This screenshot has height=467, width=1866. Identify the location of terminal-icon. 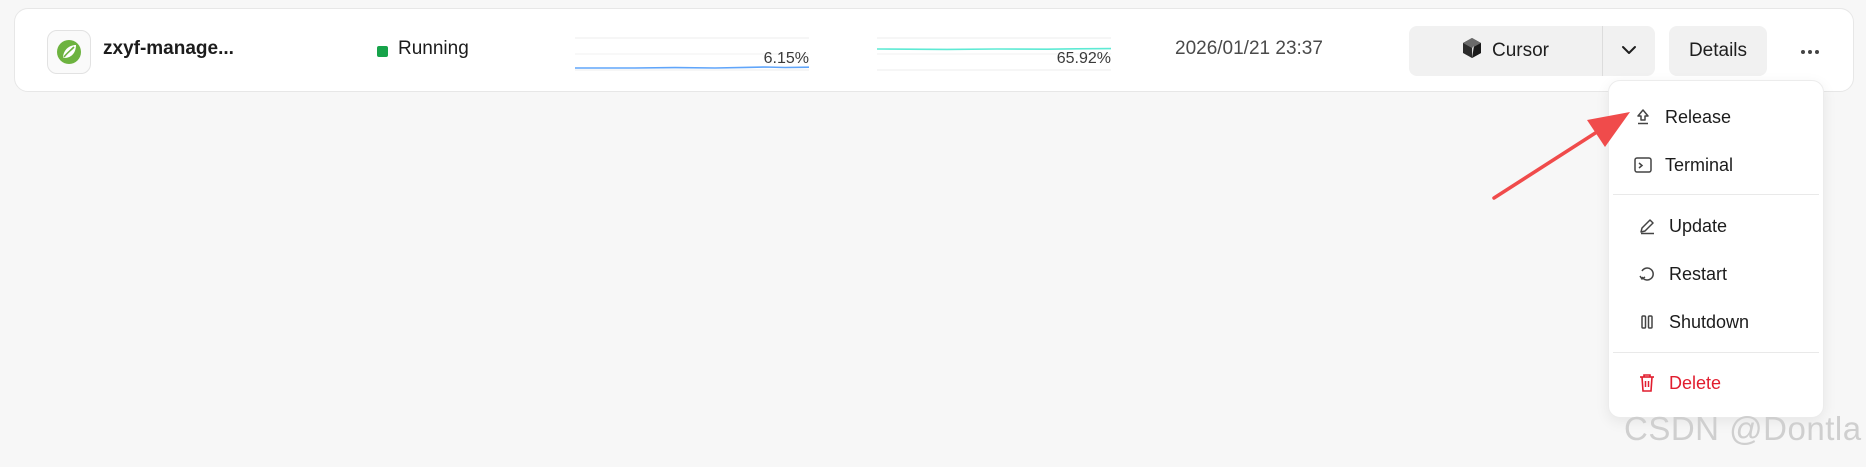
(1643, 165).